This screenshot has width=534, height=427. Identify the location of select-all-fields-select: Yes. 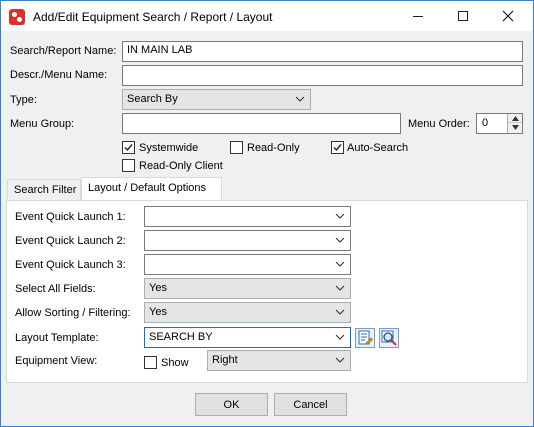
(247, 288).